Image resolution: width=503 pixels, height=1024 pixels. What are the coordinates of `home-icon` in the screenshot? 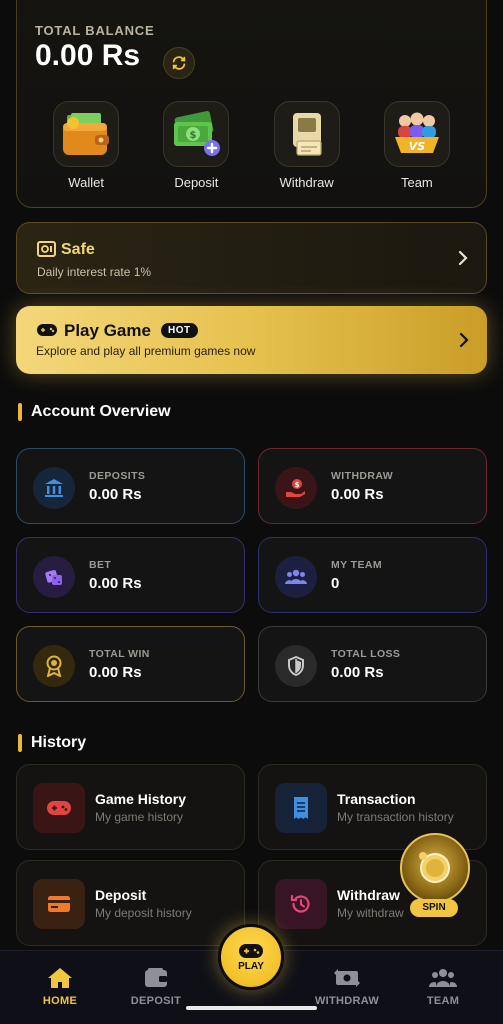 It's located at (60, 978).